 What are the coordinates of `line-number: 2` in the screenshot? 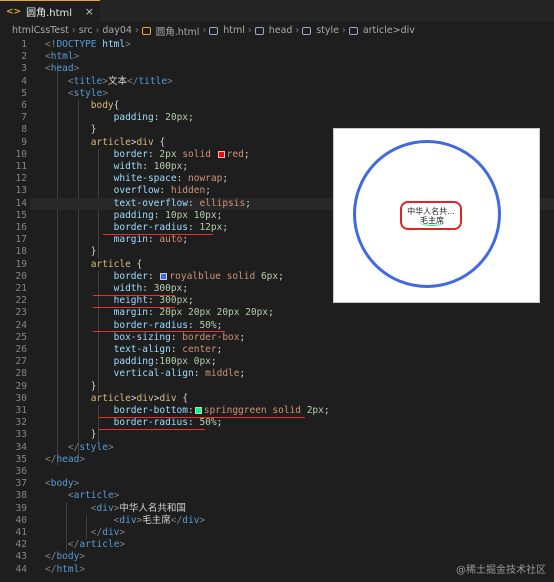 It's located at (24, 57).